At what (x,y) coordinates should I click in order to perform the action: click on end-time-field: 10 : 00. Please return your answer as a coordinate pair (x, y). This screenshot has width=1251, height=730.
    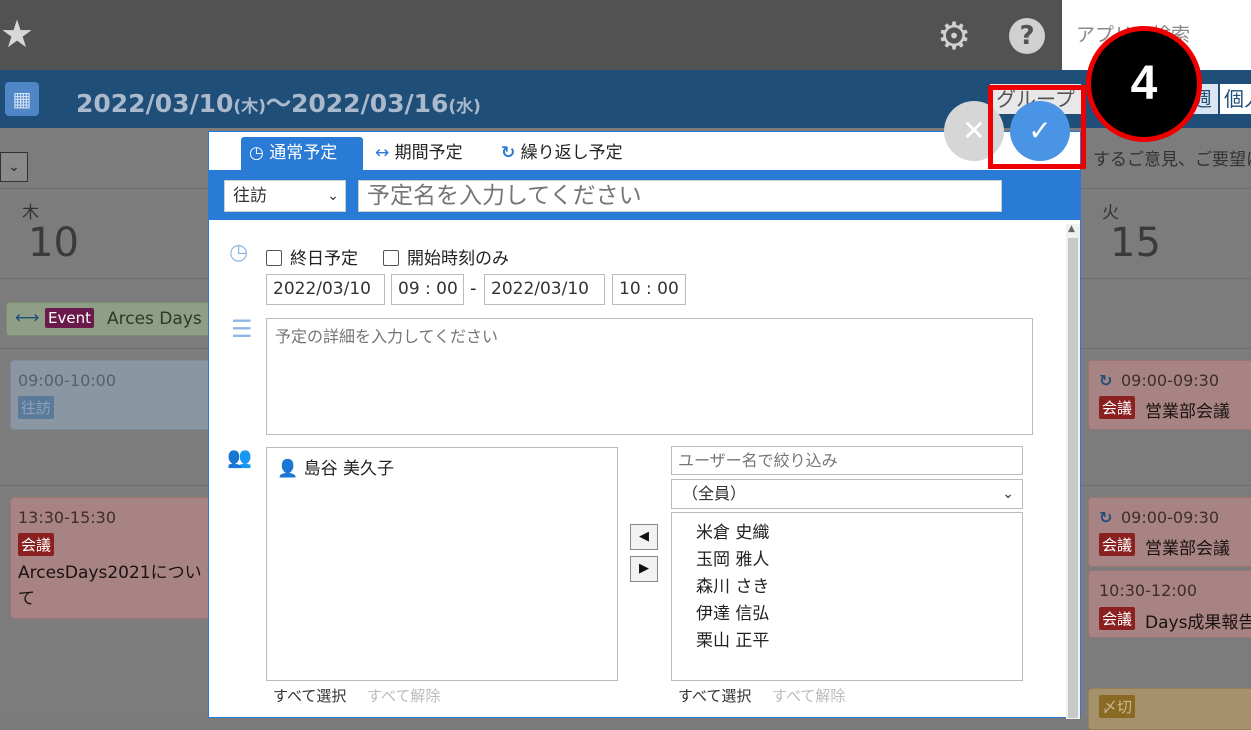
    Looking at the image, I should click on (649, 289).